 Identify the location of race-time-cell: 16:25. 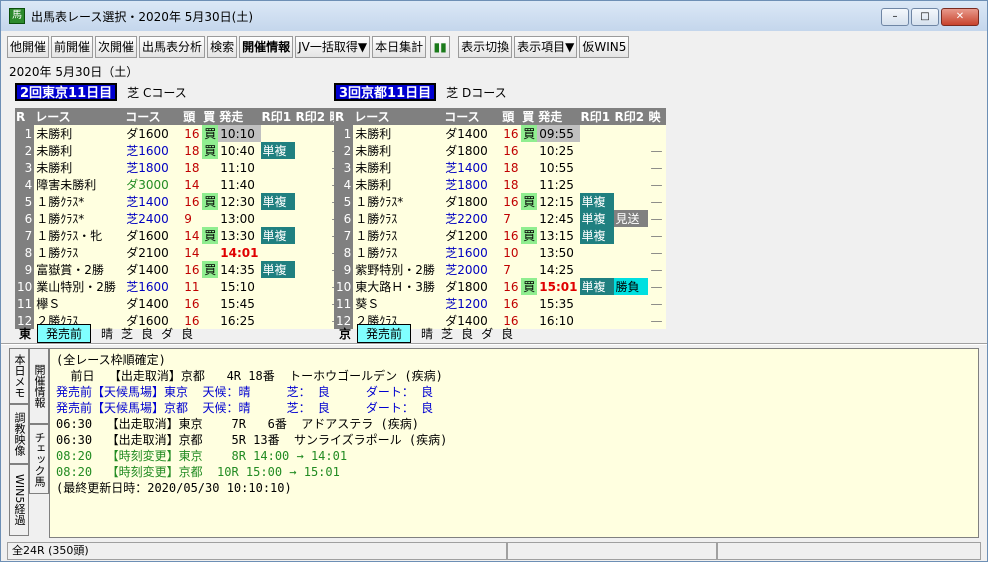
(239, 320).